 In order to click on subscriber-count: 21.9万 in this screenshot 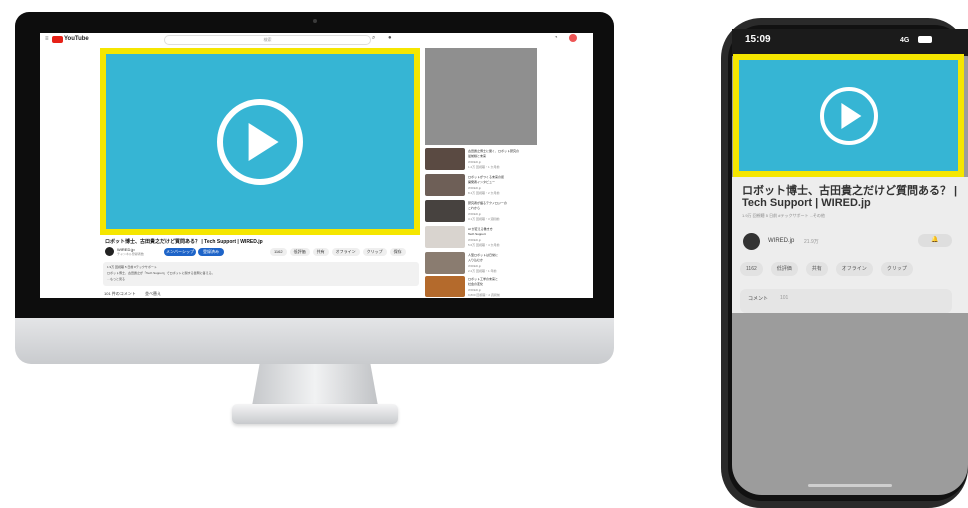, I will do `click(811, 242)`.